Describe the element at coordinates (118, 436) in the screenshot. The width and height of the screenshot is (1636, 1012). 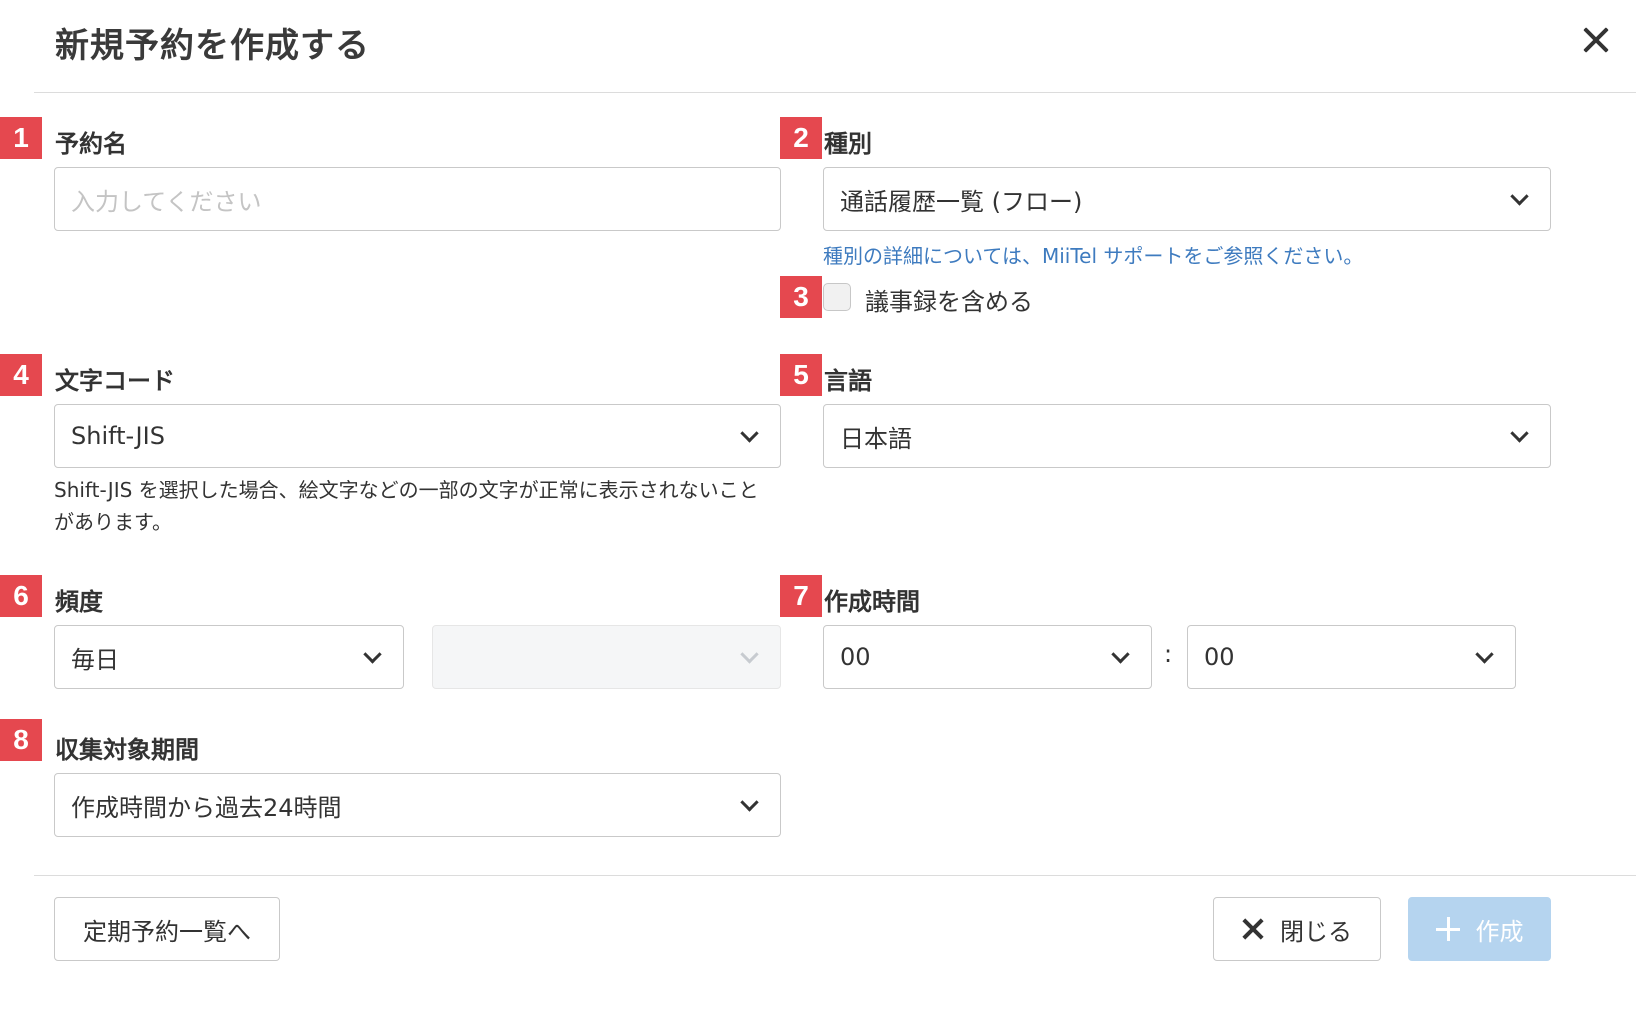
I see `encoding-select-value: Shift-JIS` at that location.